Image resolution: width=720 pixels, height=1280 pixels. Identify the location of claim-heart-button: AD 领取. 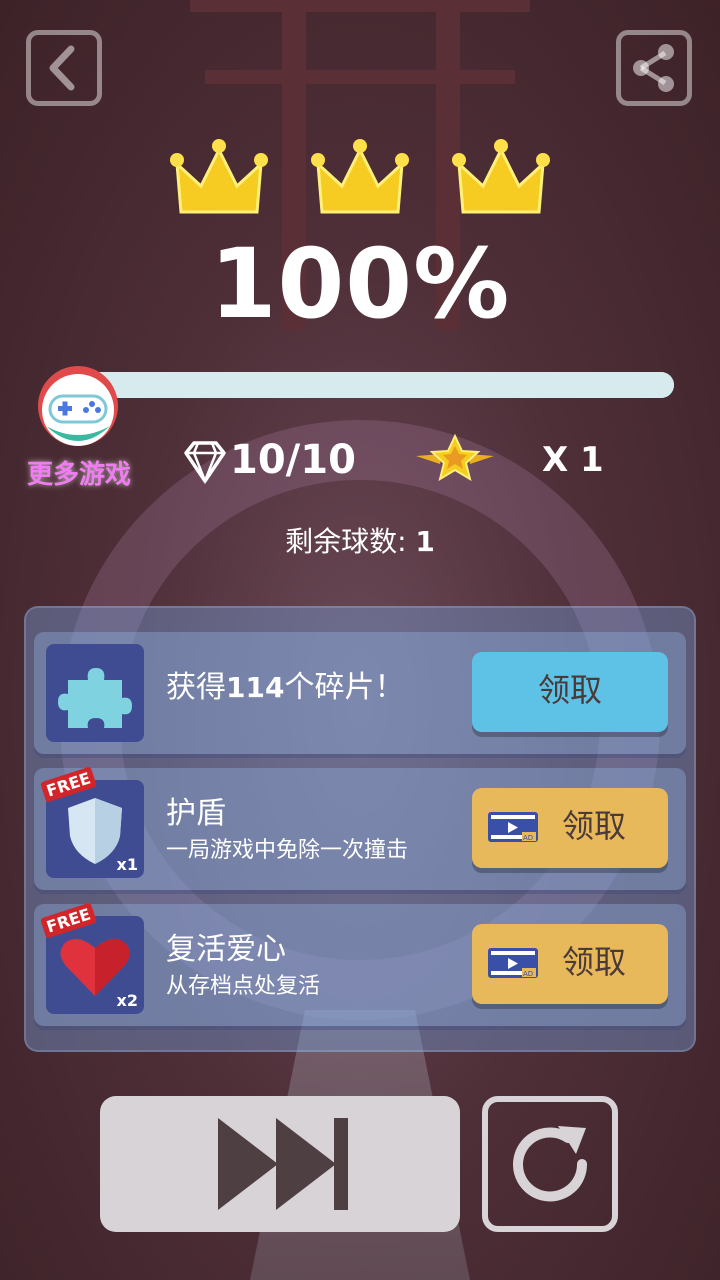
(570, 964).